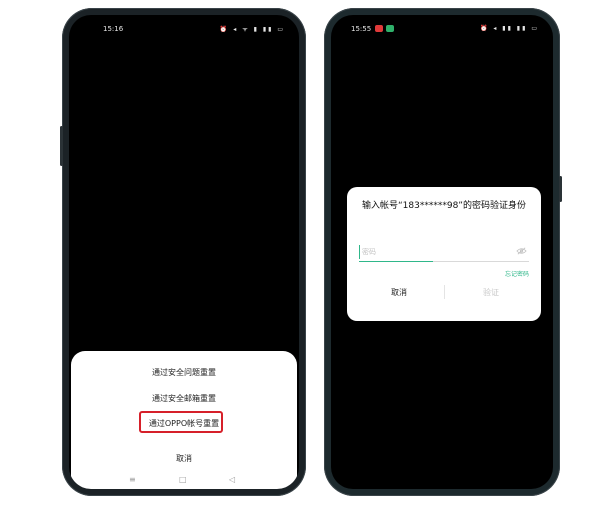 This screenshot has height=511, width=611. I want to click on verify-button: 验证, so click(491, 292).